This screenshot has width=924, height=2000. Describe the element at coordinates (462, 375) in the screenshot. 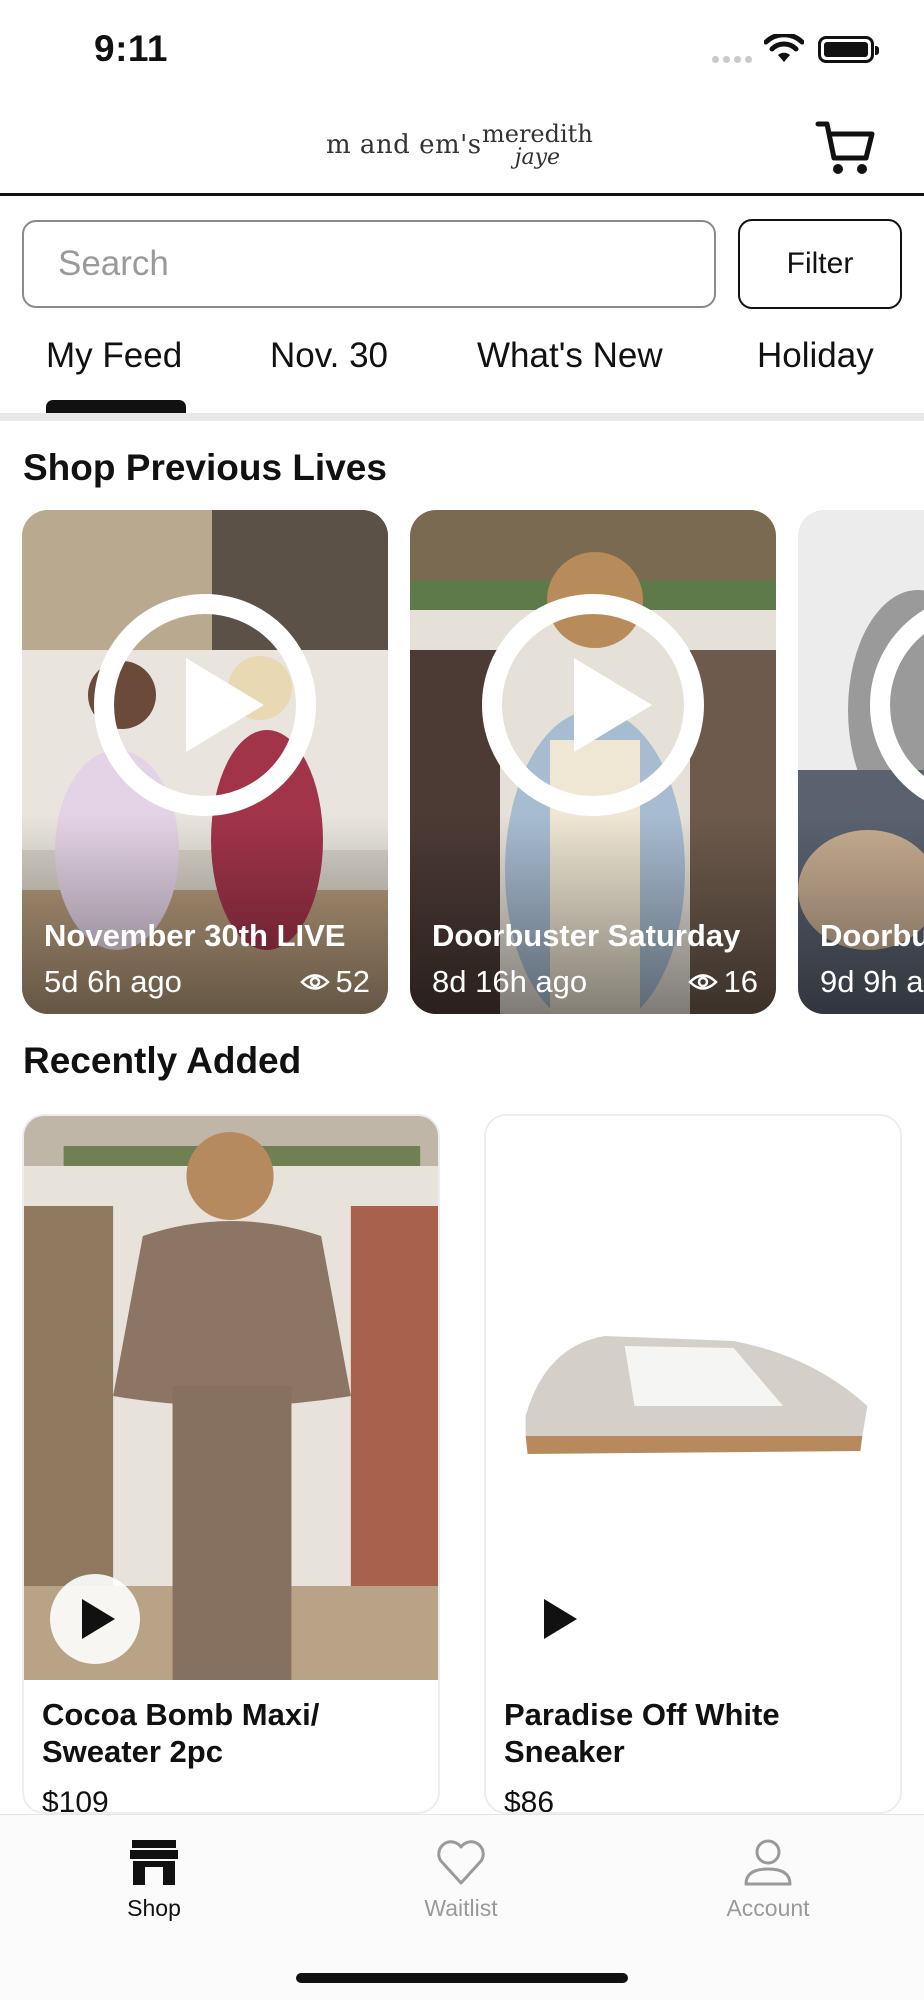

I see `category-tabs: My Feed Nov. 30 What's New Holiday` at that location.